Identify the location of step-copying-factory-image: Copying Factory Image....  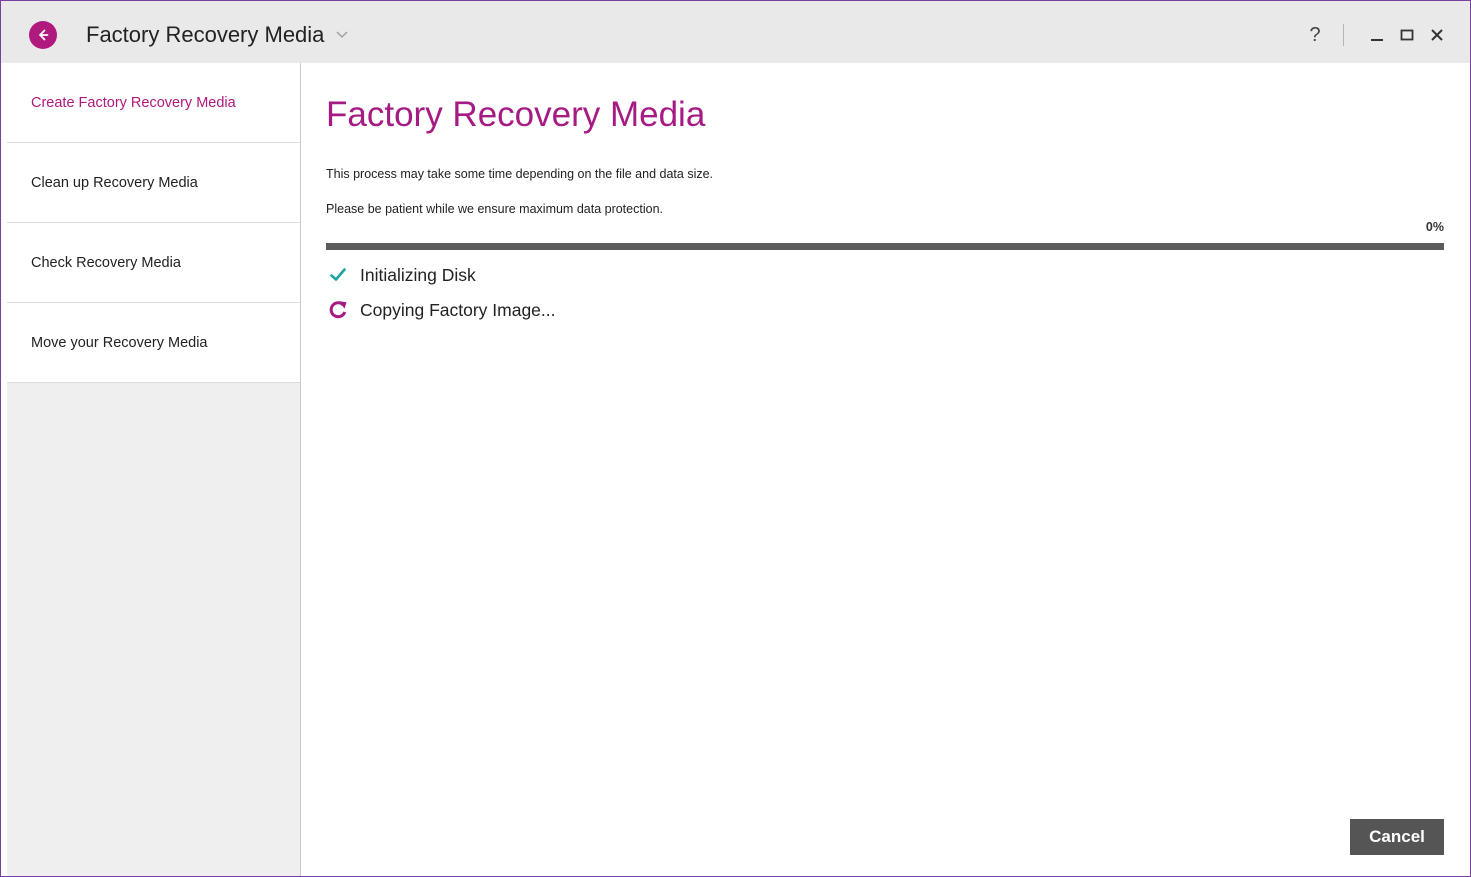
(441, 310).